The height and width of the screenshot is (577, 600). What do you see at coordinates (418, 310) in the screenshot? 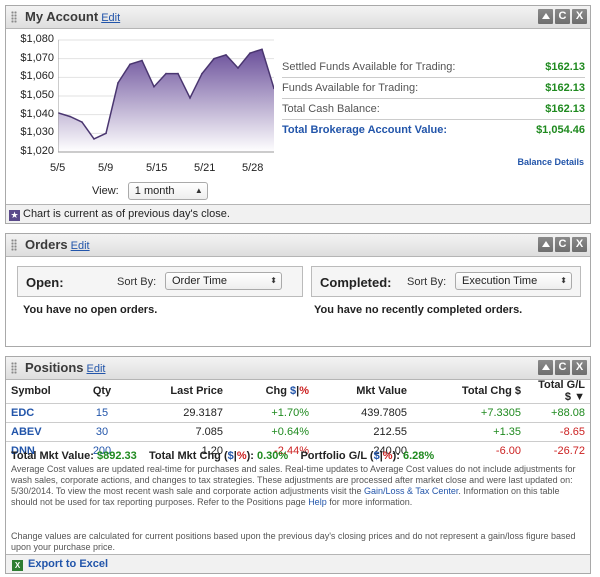
I see `no-completed-orders-message: You have no recently completed orders.` at bounding box center [418, 310].